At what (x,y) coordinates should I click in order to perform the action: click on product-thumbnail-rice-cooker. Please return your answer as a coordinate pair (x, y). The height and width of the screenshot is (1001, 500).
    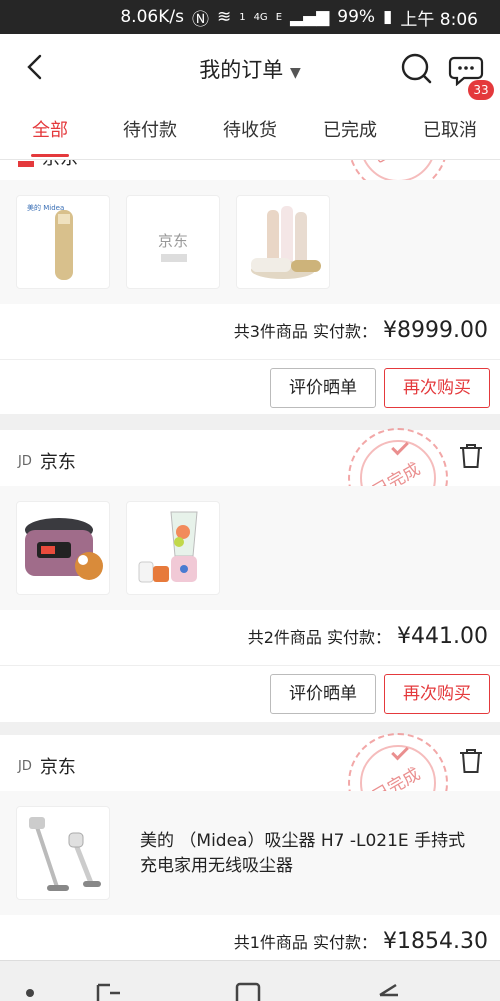
    Looking at the image, I should click on (63, 548).